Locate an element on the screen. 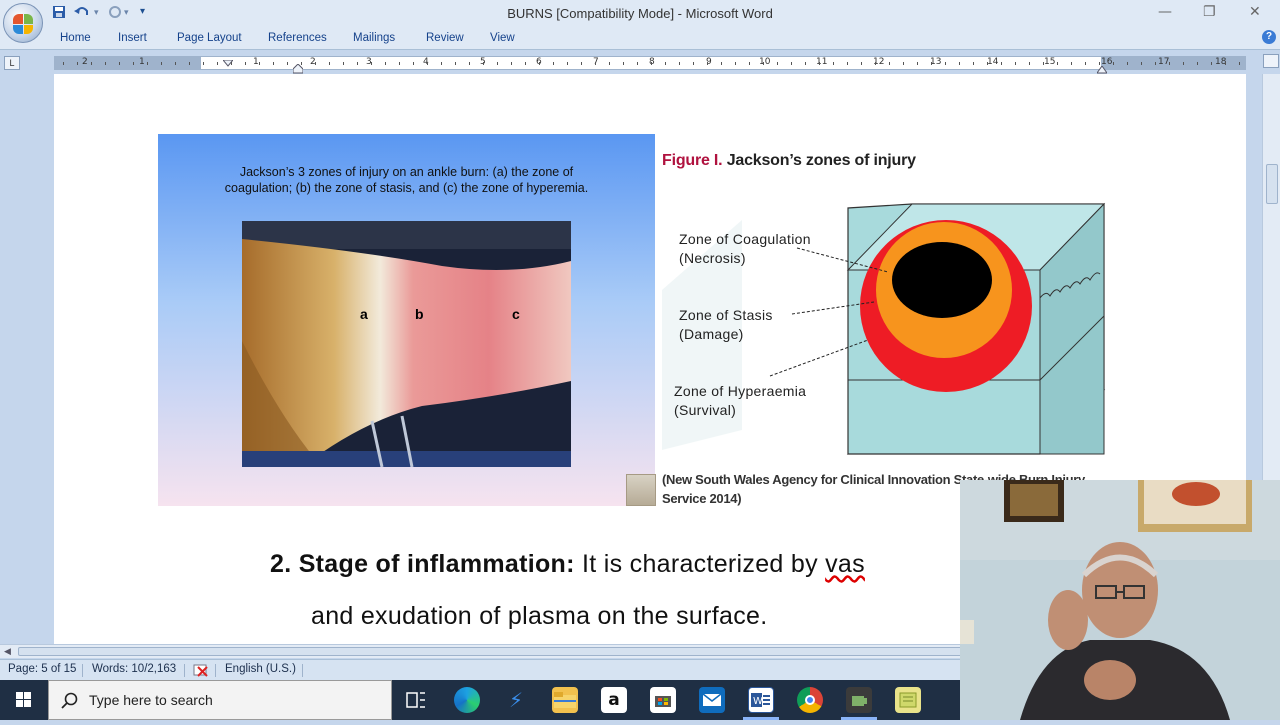 The image size is (1280, 725). tab-view: View is located at coordinates (502, 38).